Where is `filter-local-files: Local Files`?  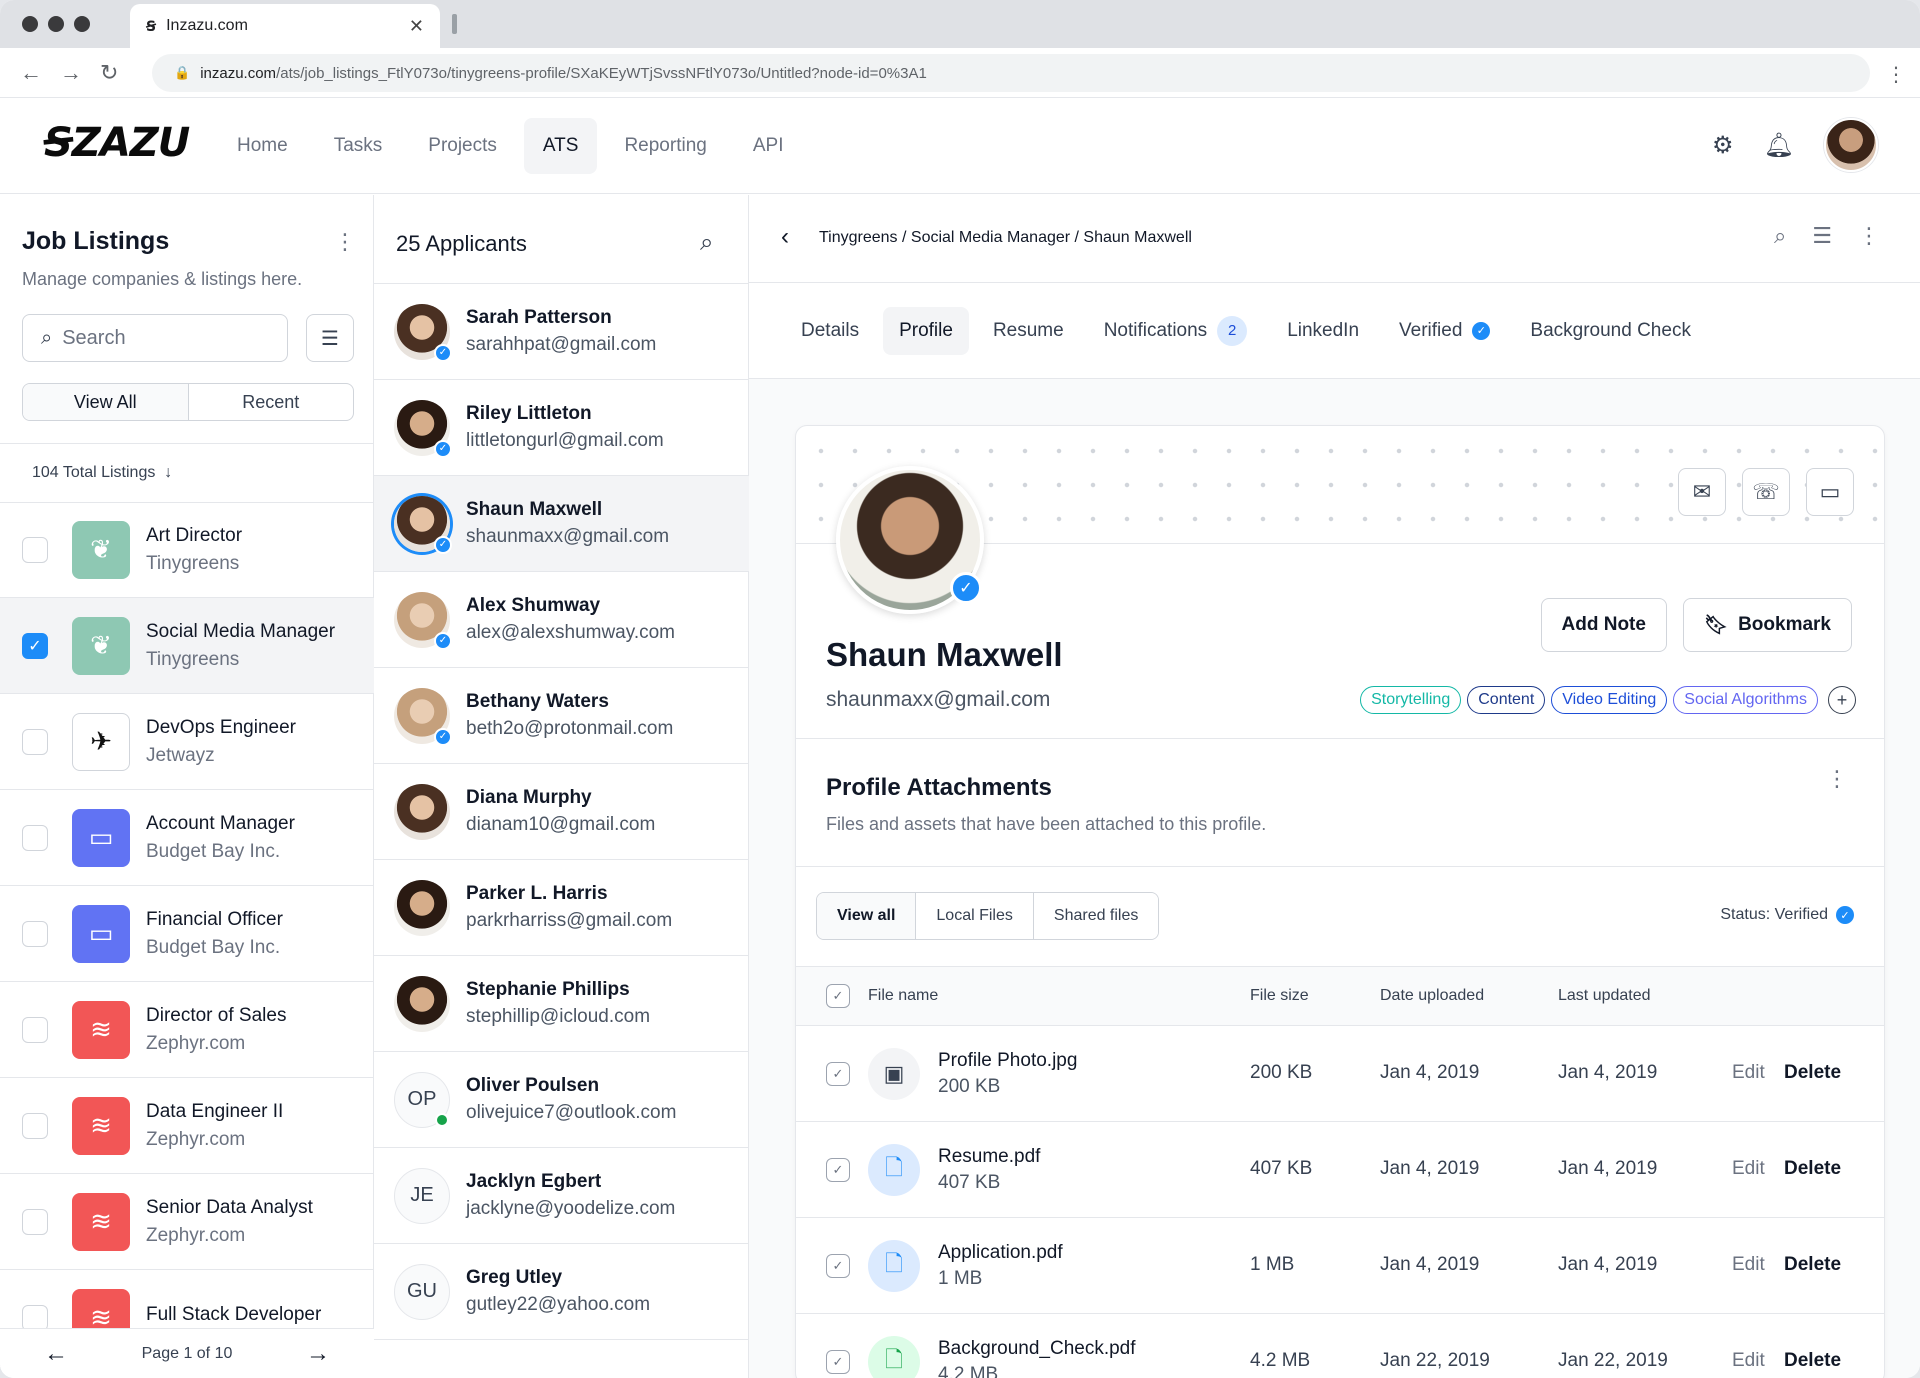
filter-local-files: Local Files is located at coordinates (975, 916).